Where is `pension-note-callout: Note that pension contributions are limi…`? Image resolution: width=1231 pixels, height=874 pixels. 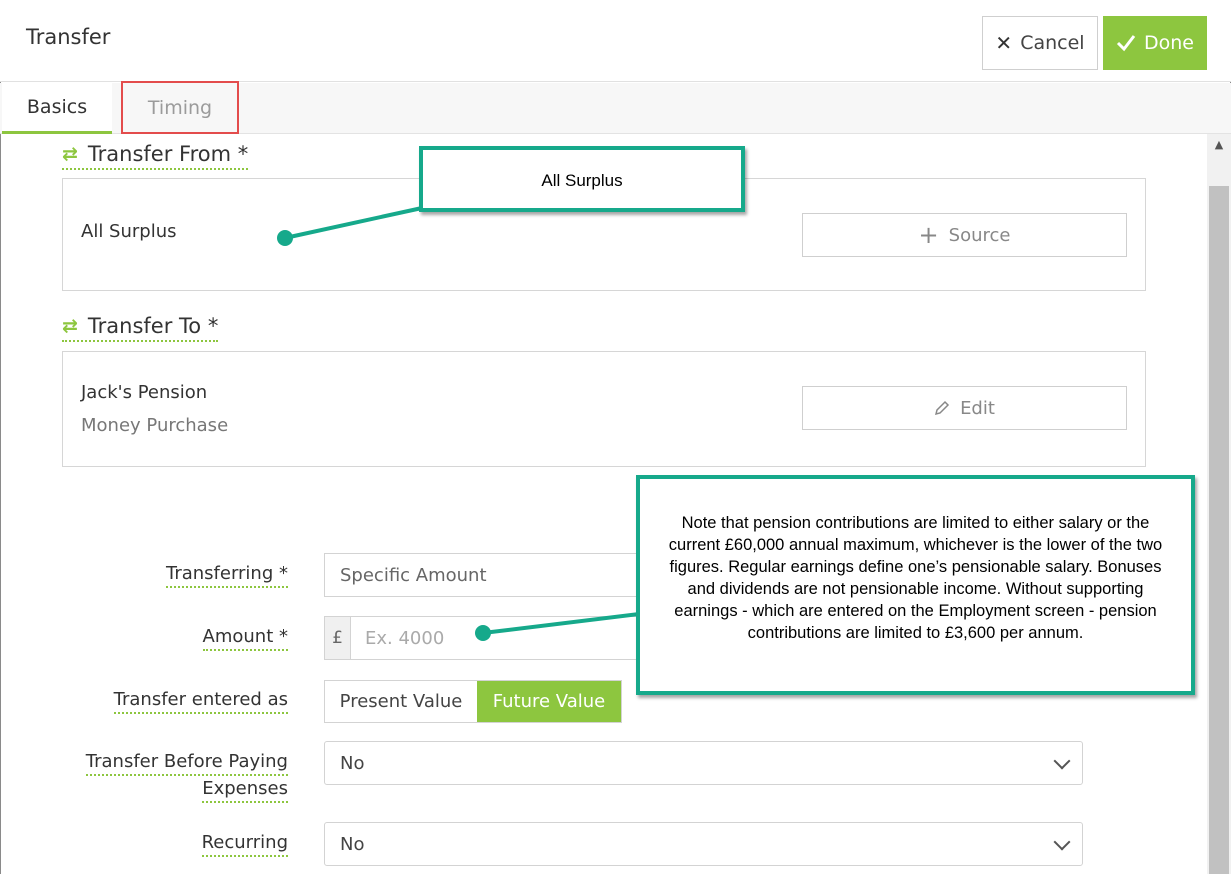
pension-note-callout: Note that pension contributions are limi… is located at coordinates (915, 585).